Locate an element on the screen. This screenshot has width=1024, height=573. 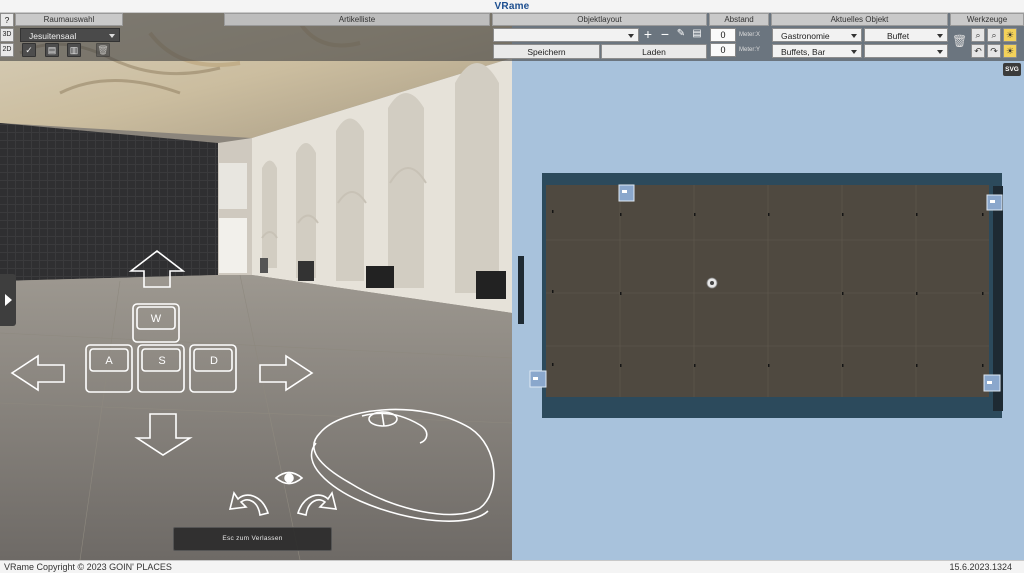
objektlayout-header: Objektlayout is located at coordinates (599, 19).